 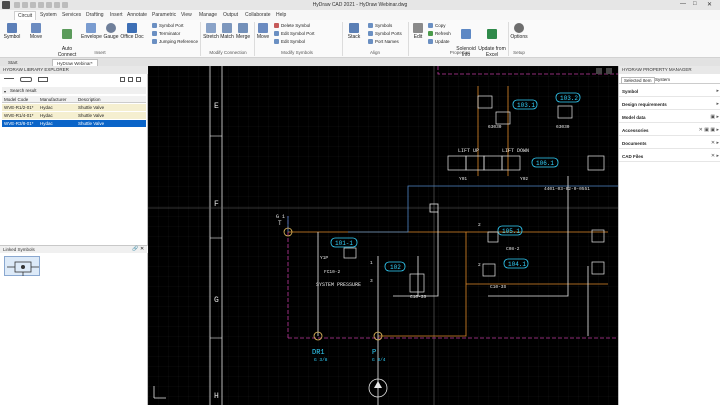 What do you see at coordinates (669, 117) in the screenshot?
I see `section-model-data: Model data ▣ ▸` at bounding box center [669, 117].